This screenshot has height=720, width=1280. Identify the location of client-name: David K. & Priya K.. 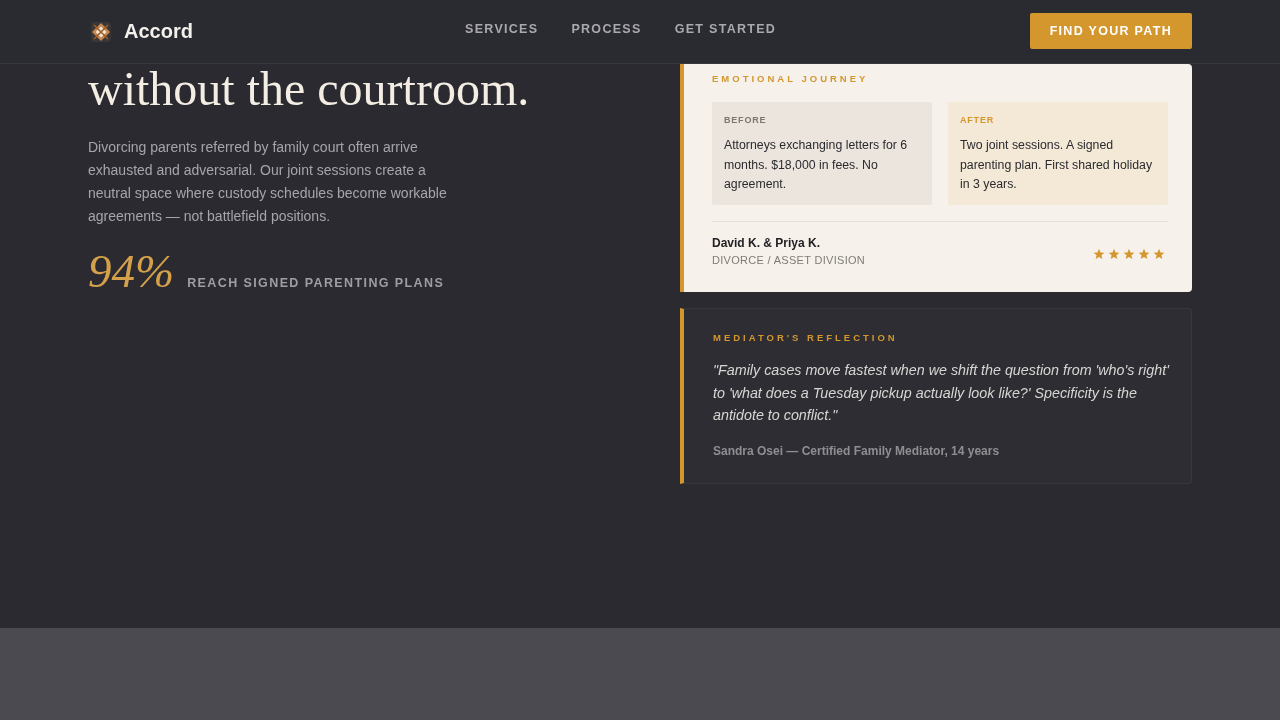
(767, 243).